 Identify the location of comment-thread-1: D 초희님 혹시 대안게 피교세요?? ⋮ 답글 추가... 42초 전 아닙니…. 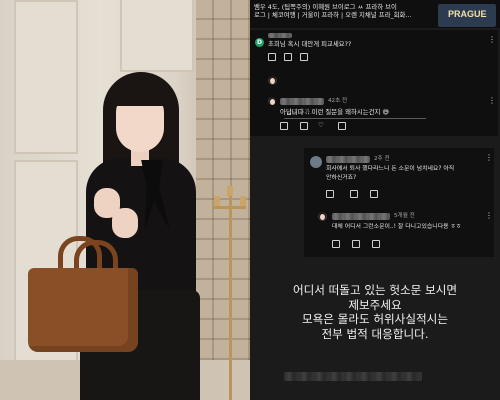
(374, 83).